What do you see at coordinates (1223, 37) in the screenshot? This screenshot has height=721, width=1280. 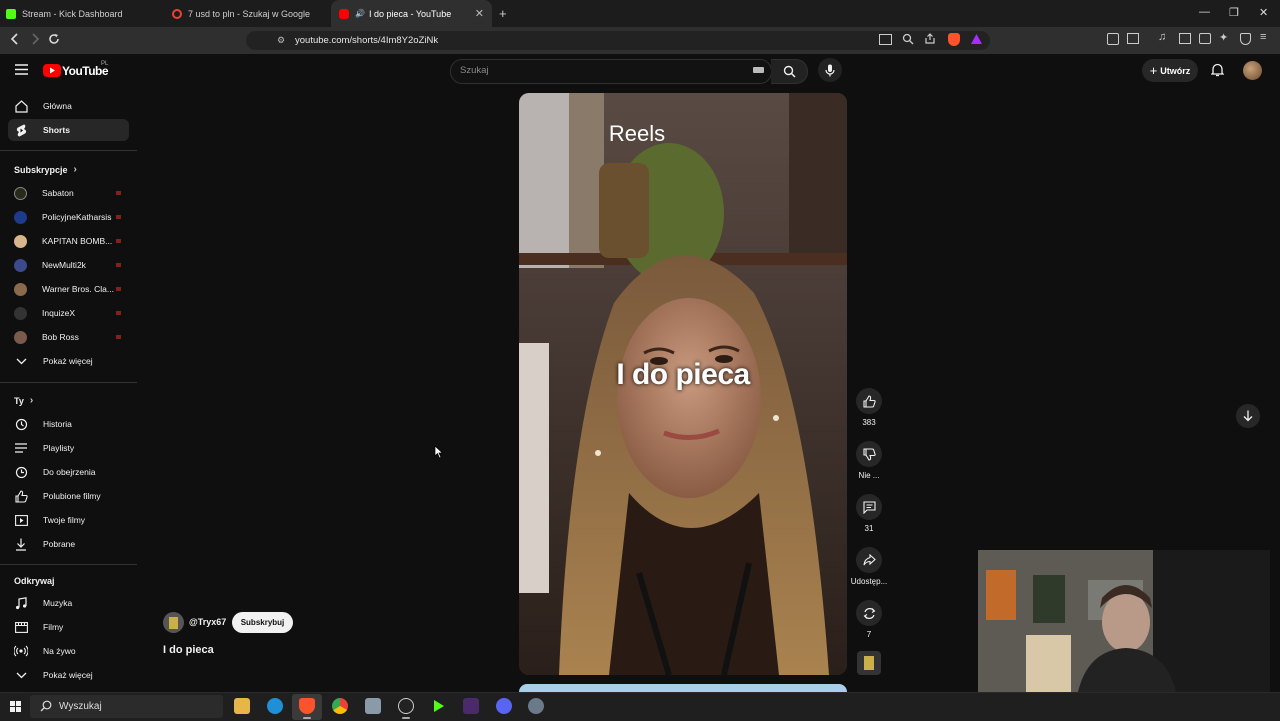 I see `leo-ai-icon: ✦` at bounding box center [1223, 37].